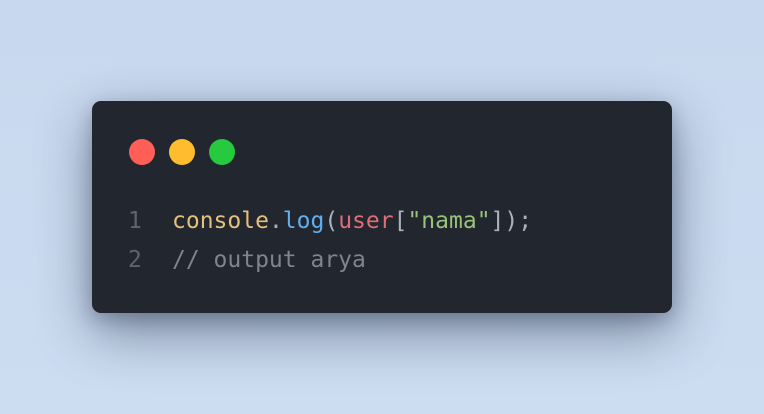 This screenshot has height=414, width=764. I want to click on line-number: 1, so click(135, 221).